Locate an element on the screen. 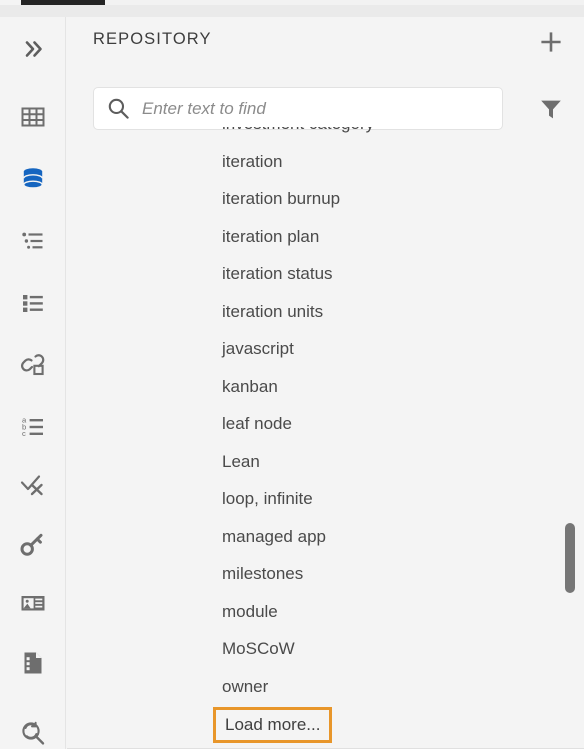 The height and width of the screenshot is (749, 584). sidebar-item-repository is located at coordinates (32, 179).